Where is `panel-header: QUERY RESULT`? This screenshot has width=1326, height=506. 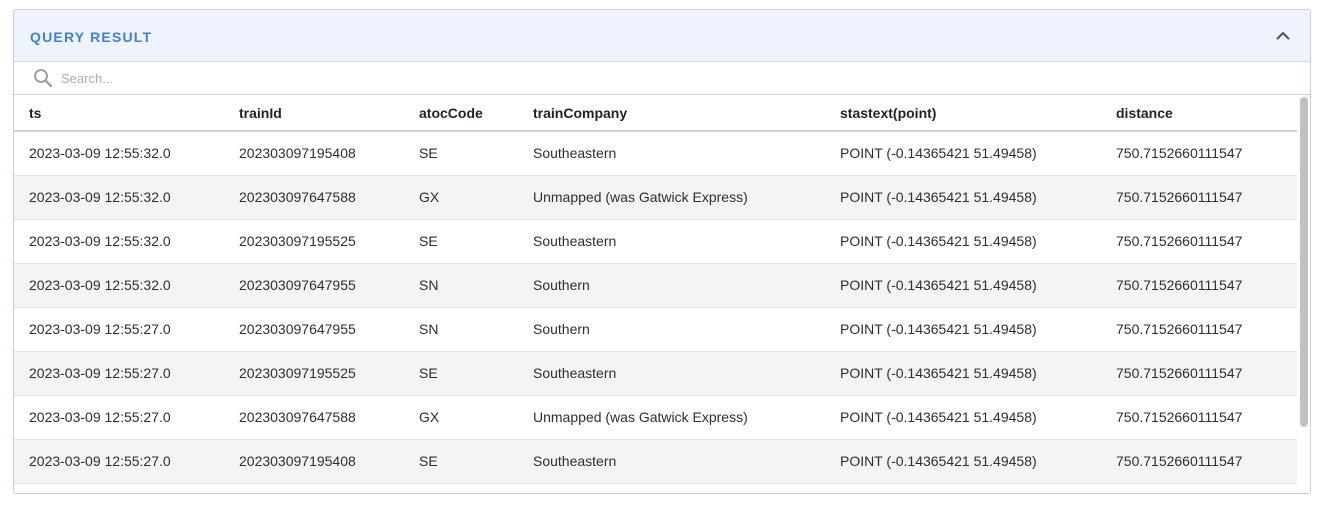
panel-header: QUERY RESULT is located at coordinates (662, 36).